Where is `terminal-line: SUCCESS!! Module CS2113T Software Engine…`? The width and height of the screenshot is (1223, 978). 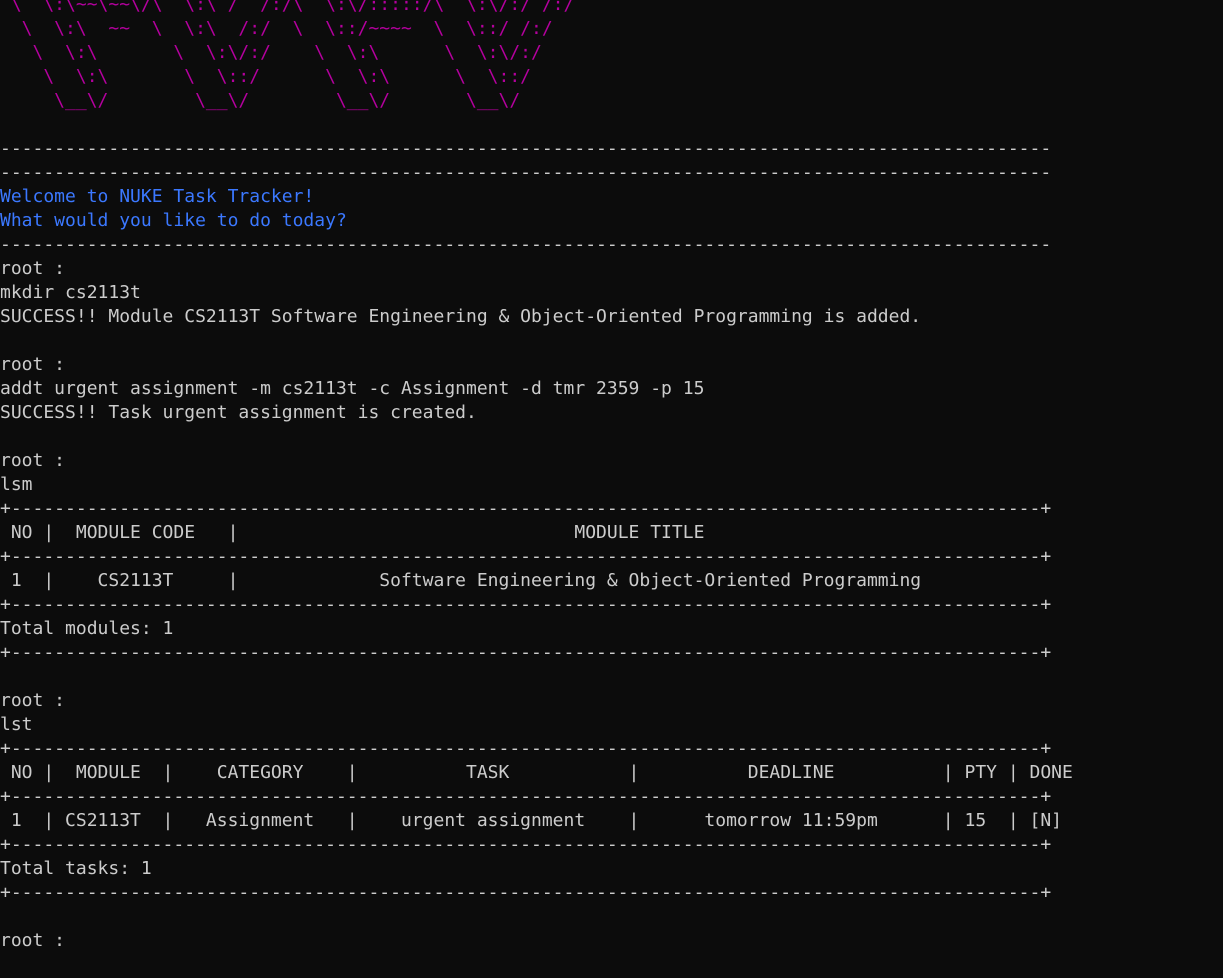
terminal-line: SUCCESS!! Module CS2113T Software Engine… is located at coordinates (461, 316).